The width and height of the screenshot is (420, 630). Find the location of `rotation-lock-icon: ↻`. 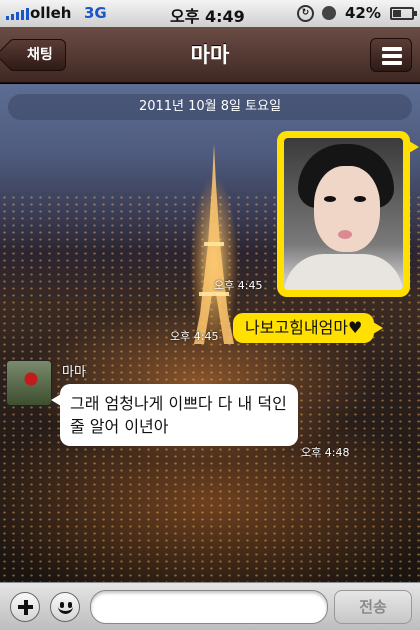

rotation-lock-icon: ↻ is located at coordinates (305, 13).